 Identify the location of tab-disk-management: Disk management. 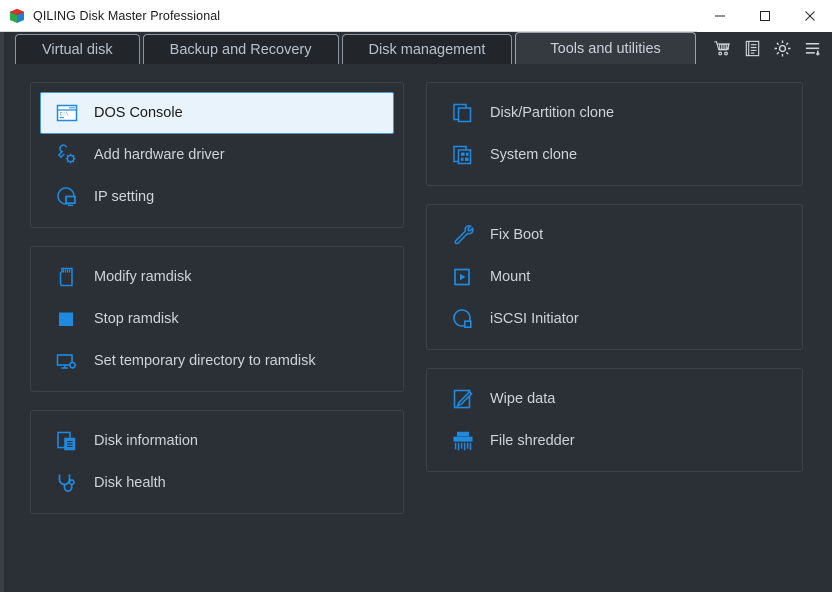
(427, 49).